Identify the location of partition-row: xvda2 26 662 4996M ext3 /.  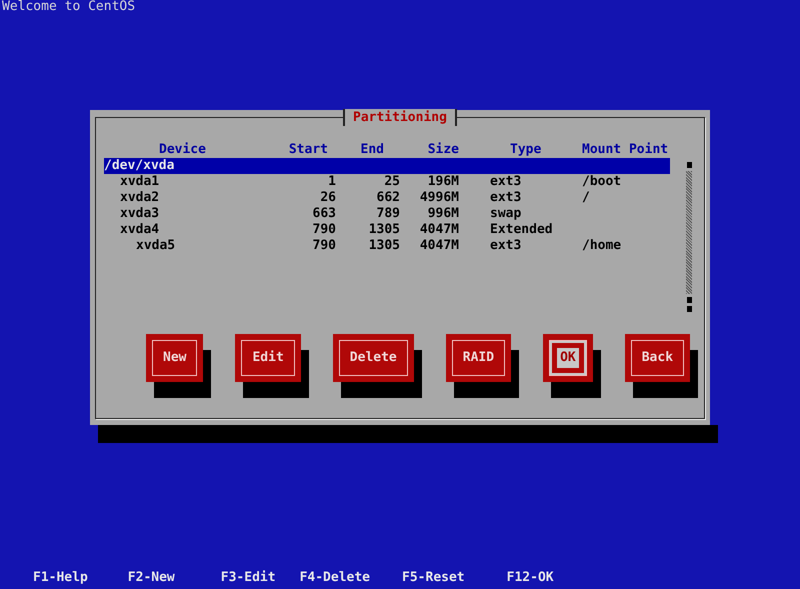
(387, 198).